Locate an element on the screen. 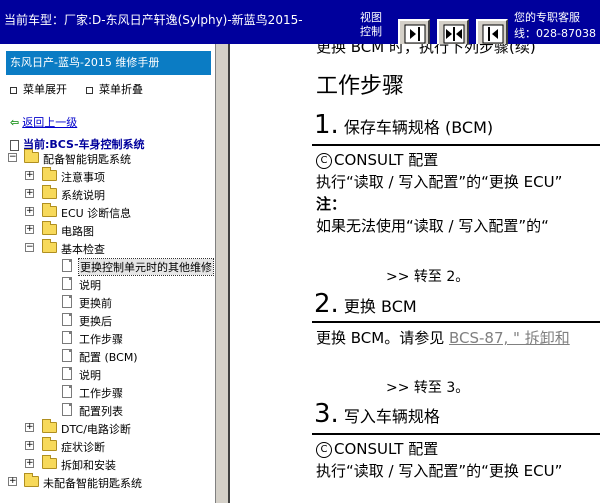 Image resolution: width=600 pixels, height=503 pixels. expand-icon is located at coordinates (13, 90).